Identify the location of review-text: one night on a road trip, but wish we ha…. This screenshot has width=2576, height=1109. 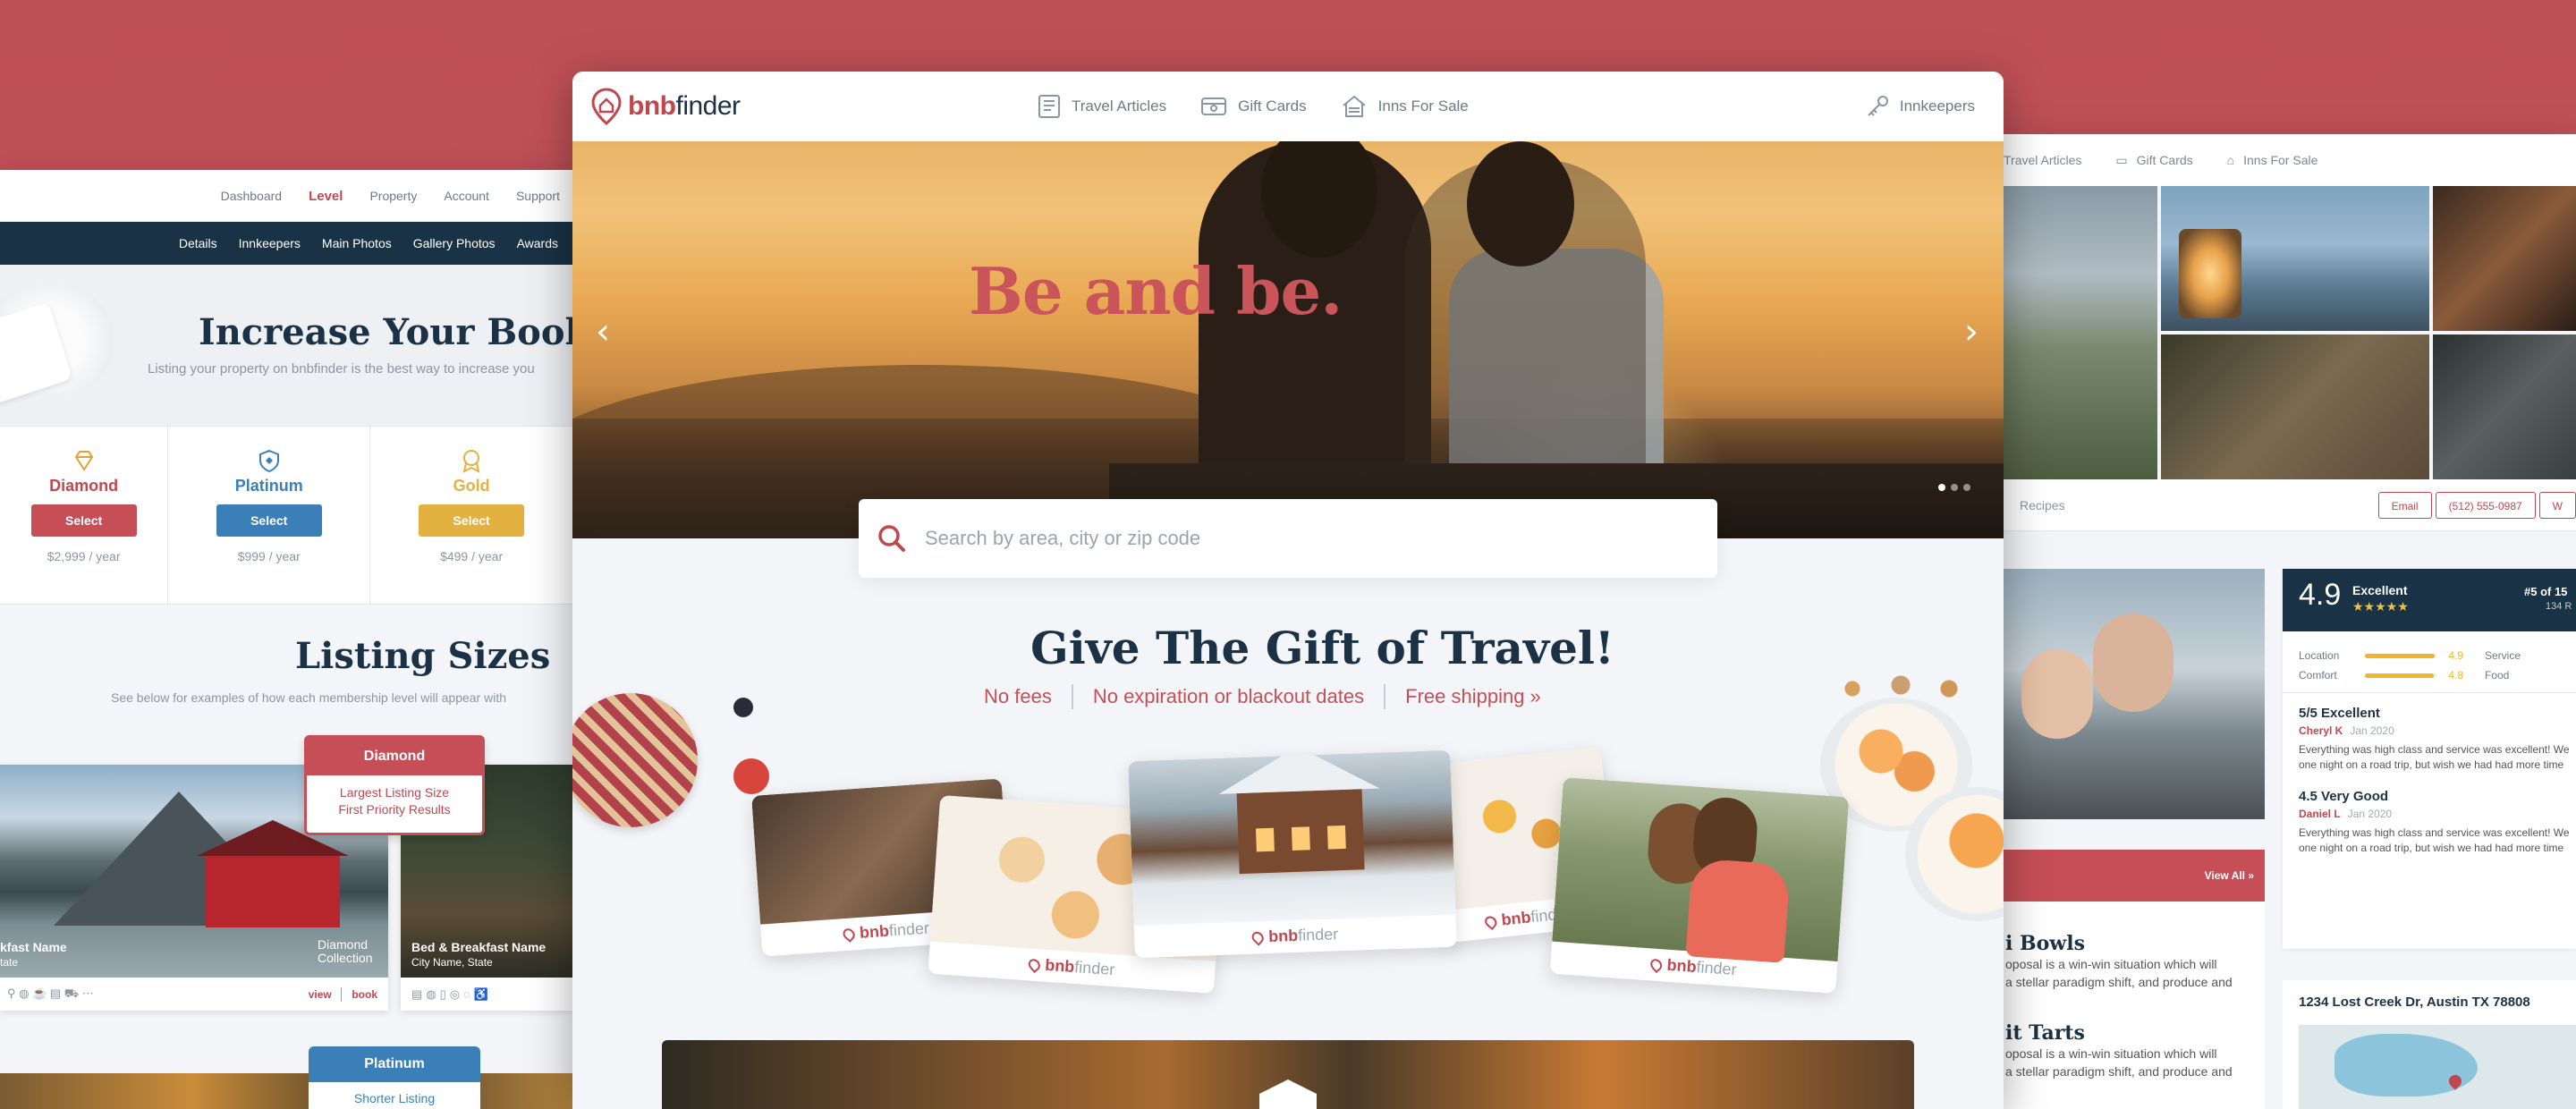
(2431, 765).